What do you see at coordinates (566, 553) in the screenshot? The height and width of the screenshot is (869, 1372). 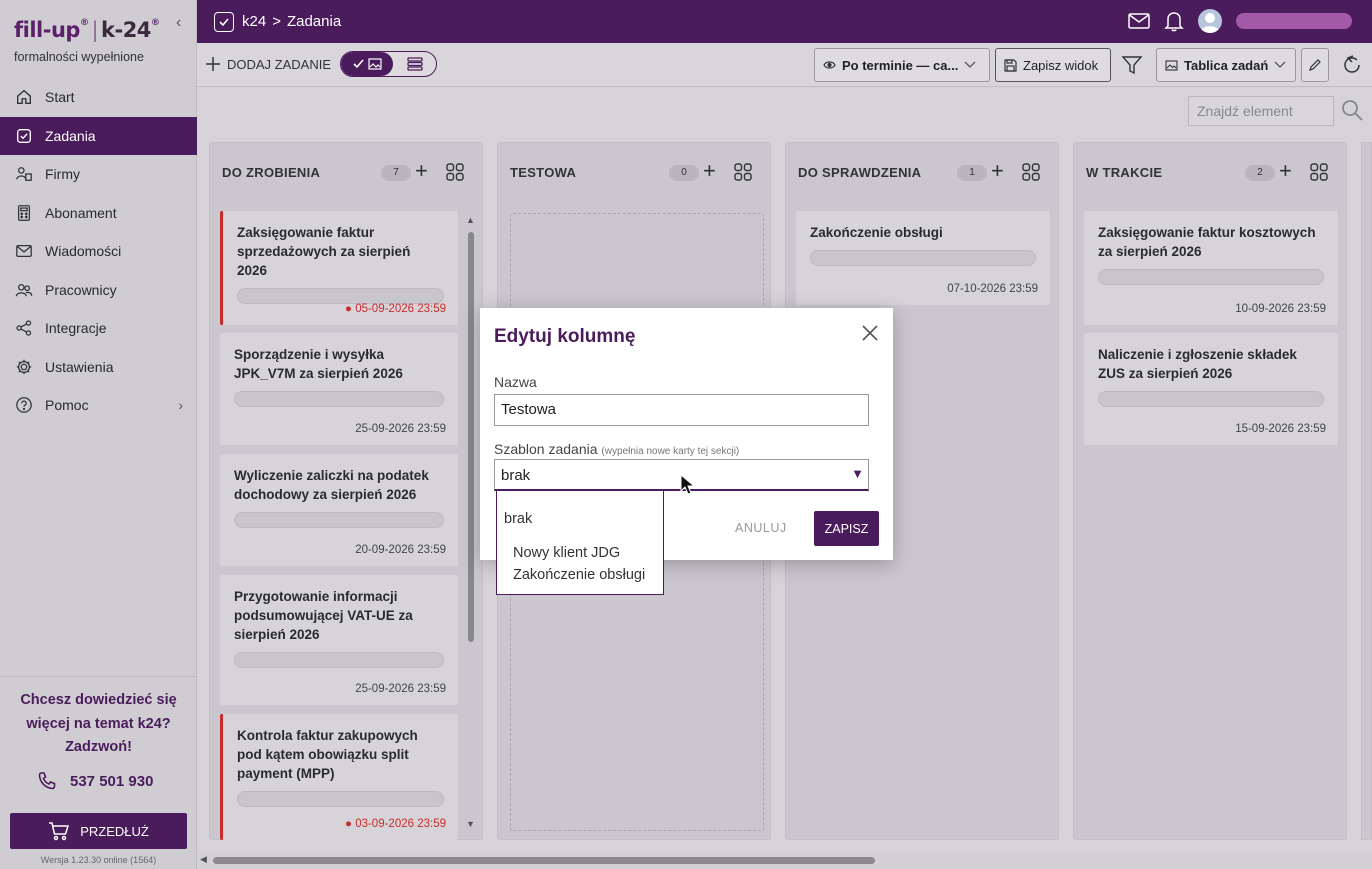 I see `dropdown-option: Nowy klient JDG` at bounding box center [566, 553].